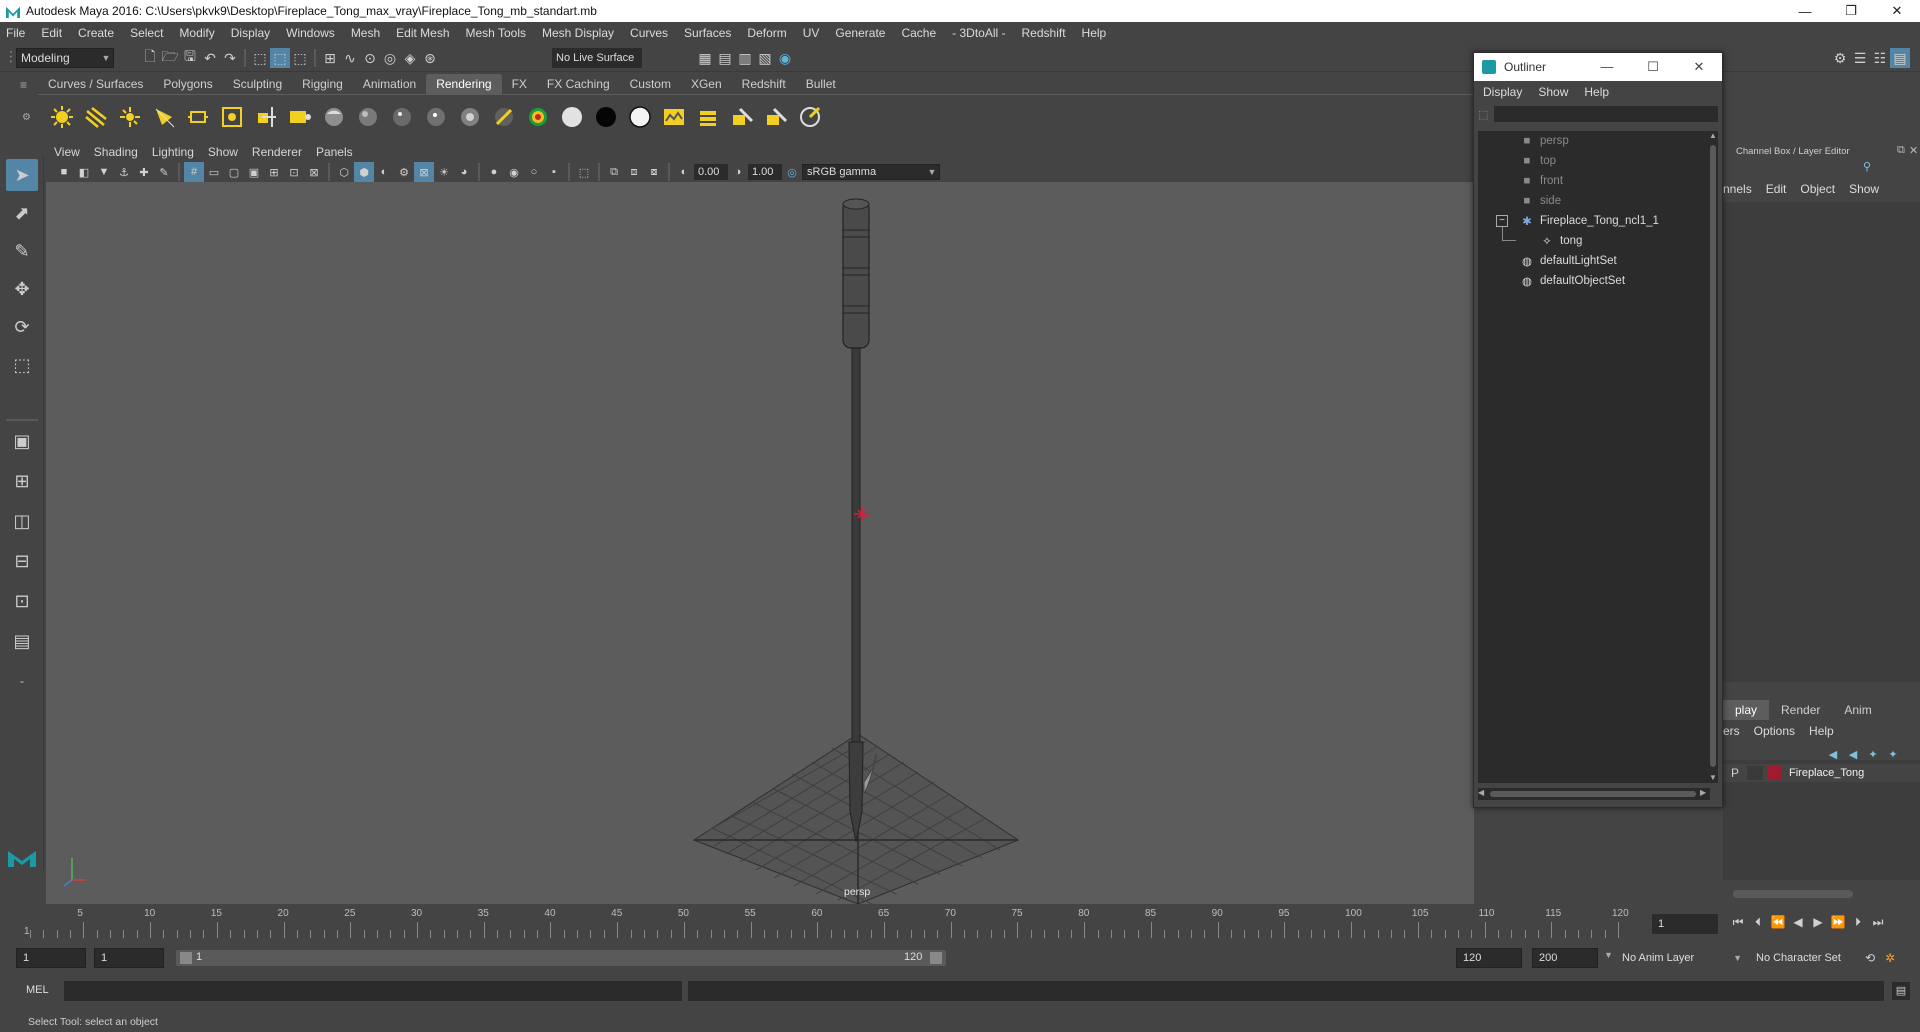 The width and height of the screenshot is (1920, 1032). I want to click on cb-menu-object: Object, so click(1817, 189).